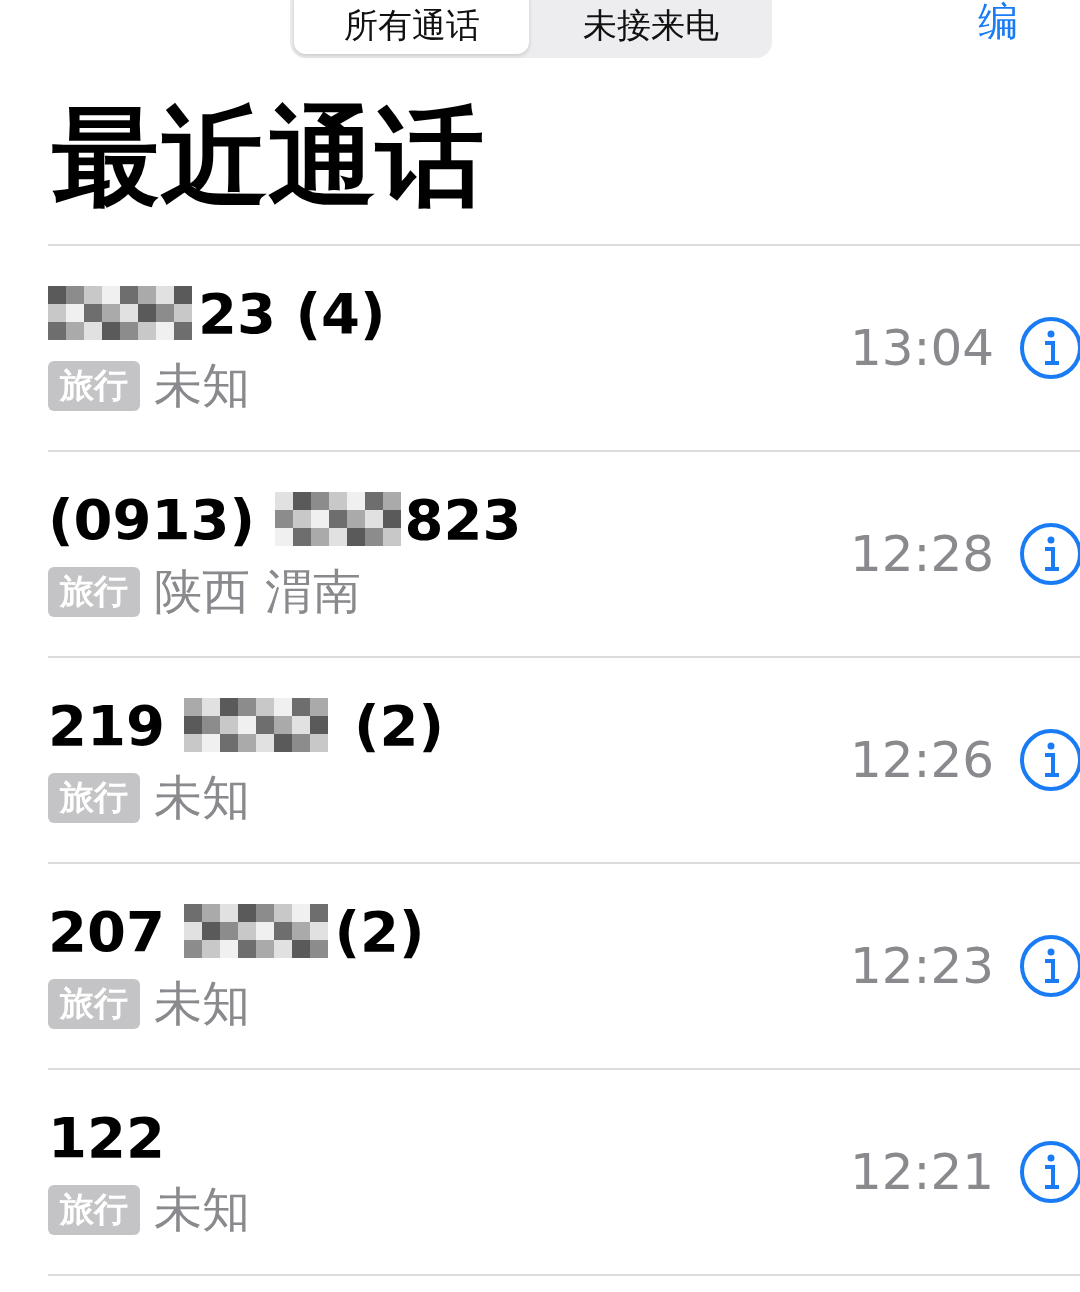 The width and height of the screenshot is (1080, 1292). I want to click on edit-button: 编, so click(998, 24).